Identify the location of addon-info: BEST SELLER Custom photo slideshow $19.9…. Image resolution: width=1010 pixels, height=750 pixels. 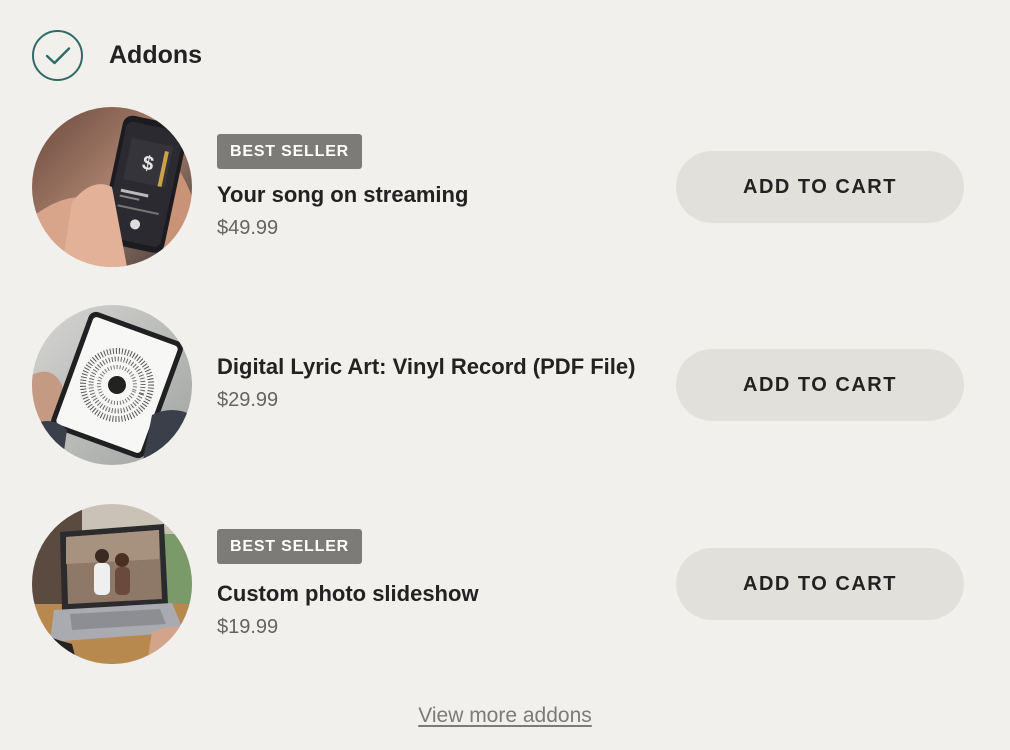
(348, 585).